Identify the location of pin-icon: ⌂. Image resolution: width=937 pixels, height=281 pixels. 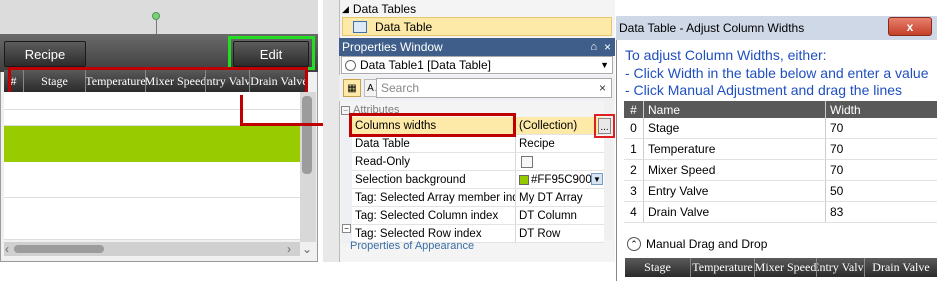
(593, 47).